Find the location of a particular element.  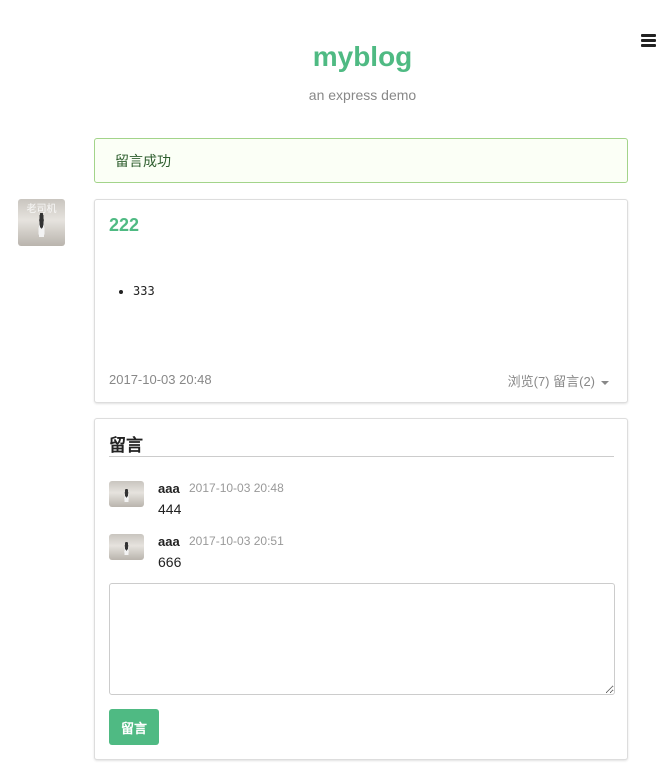

post-content-item: 333 is located at coordinates (144, 291).